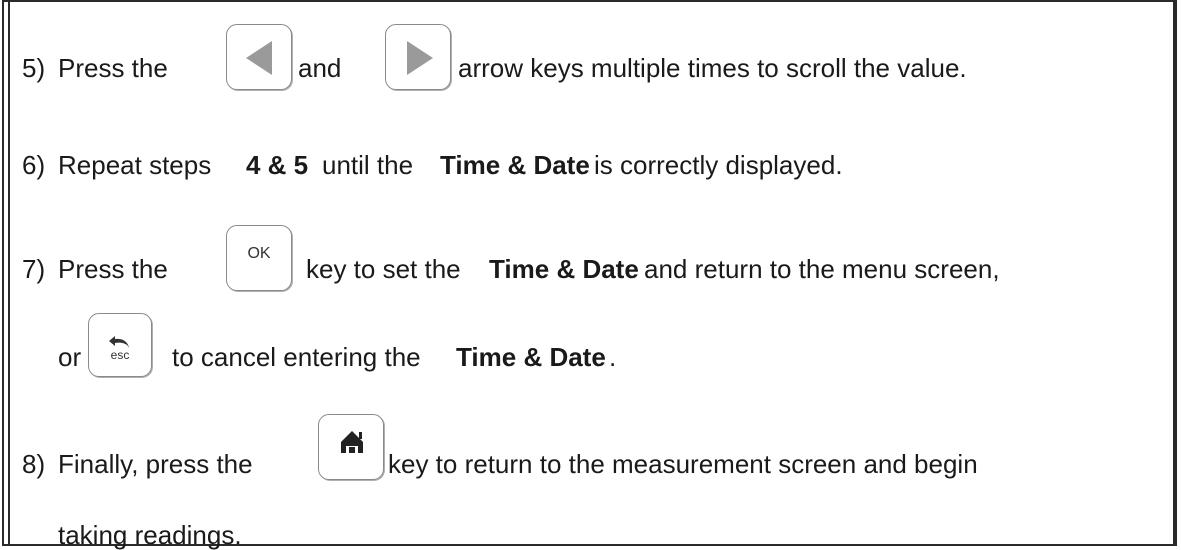 The image size is (1181, 550). Describe the element at coordinates (259, 57) in the screenshot. I see `left-arrow-key-icon` at that location.